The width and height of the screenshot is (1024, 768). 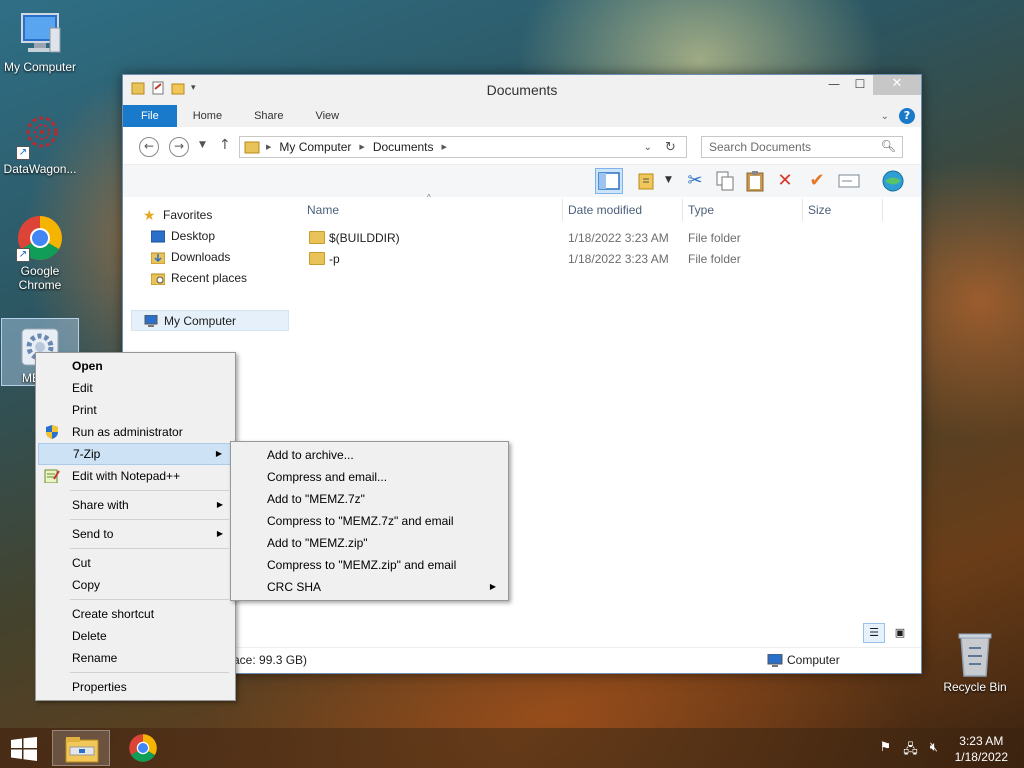 What do you see at coordinates (512, 748) in the screenshot?
I see `taskbar: ⚑ 🖧︎ 🔇︎ 3:23 AM 1/18/2022` at bounding box center [512, 748].